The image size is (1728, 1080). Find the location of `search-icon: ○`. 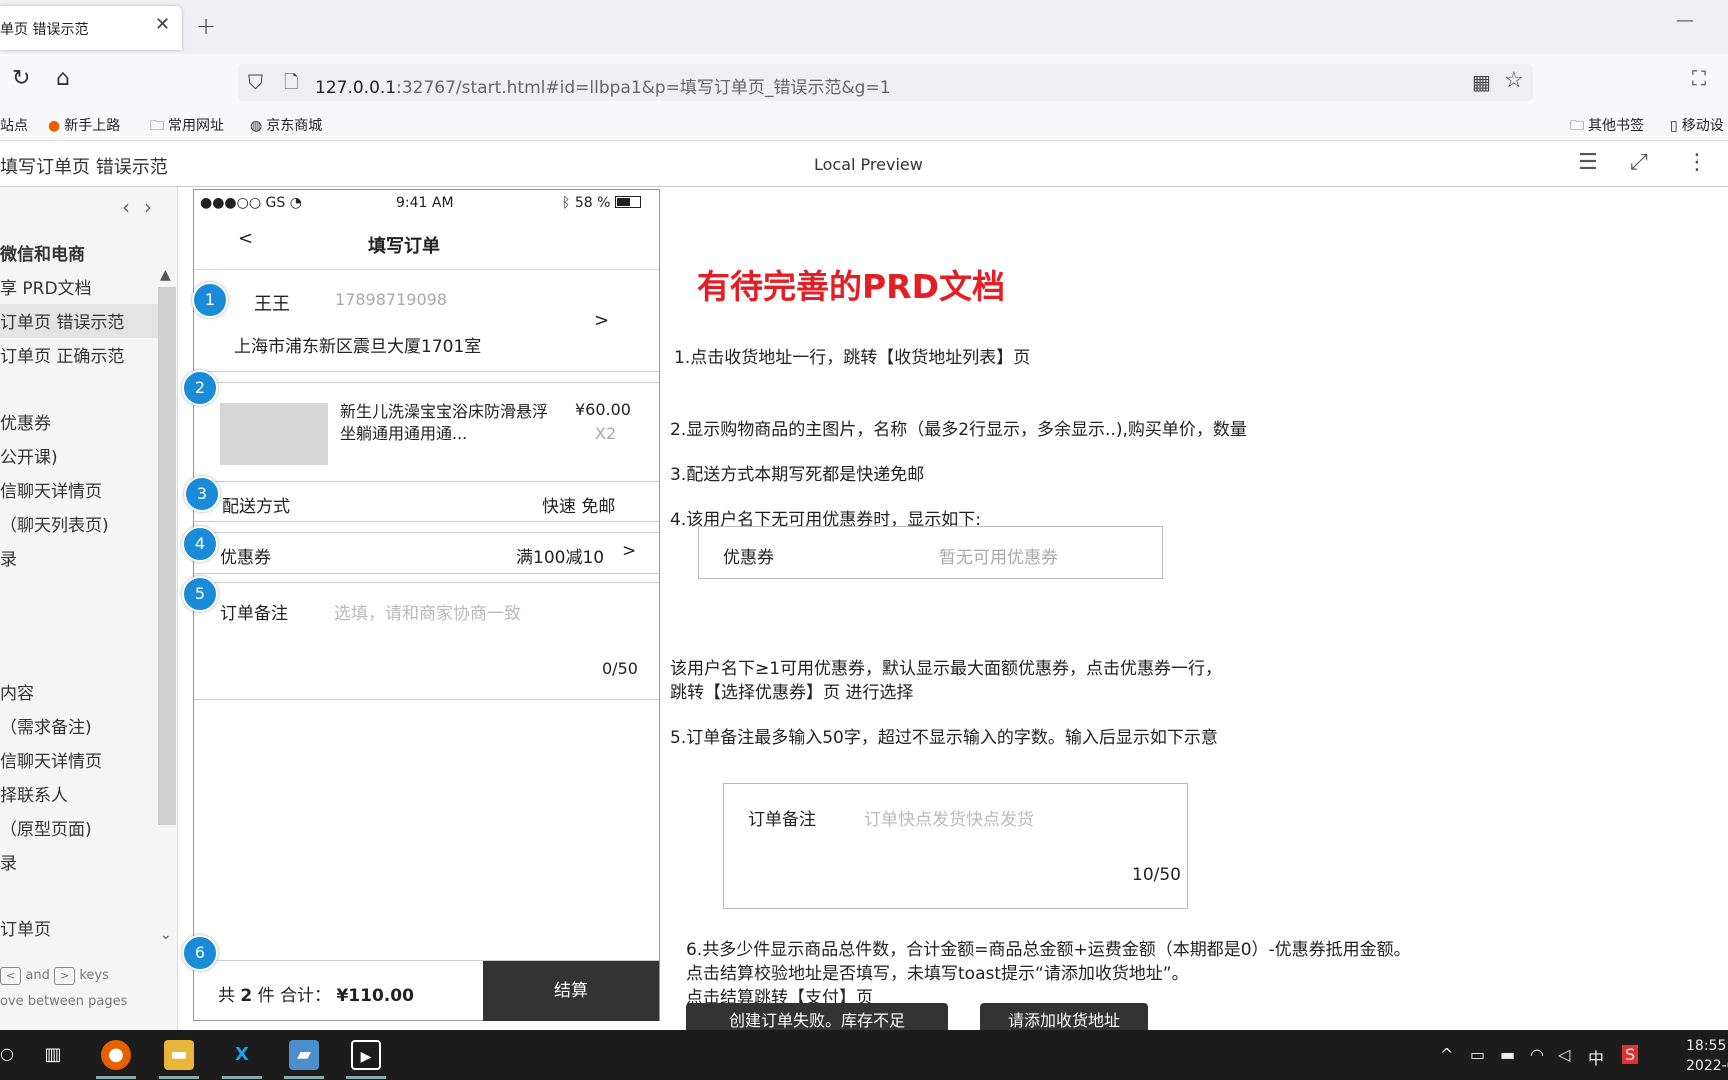

search-icon: ○ is located at coordinates (7, 1053).